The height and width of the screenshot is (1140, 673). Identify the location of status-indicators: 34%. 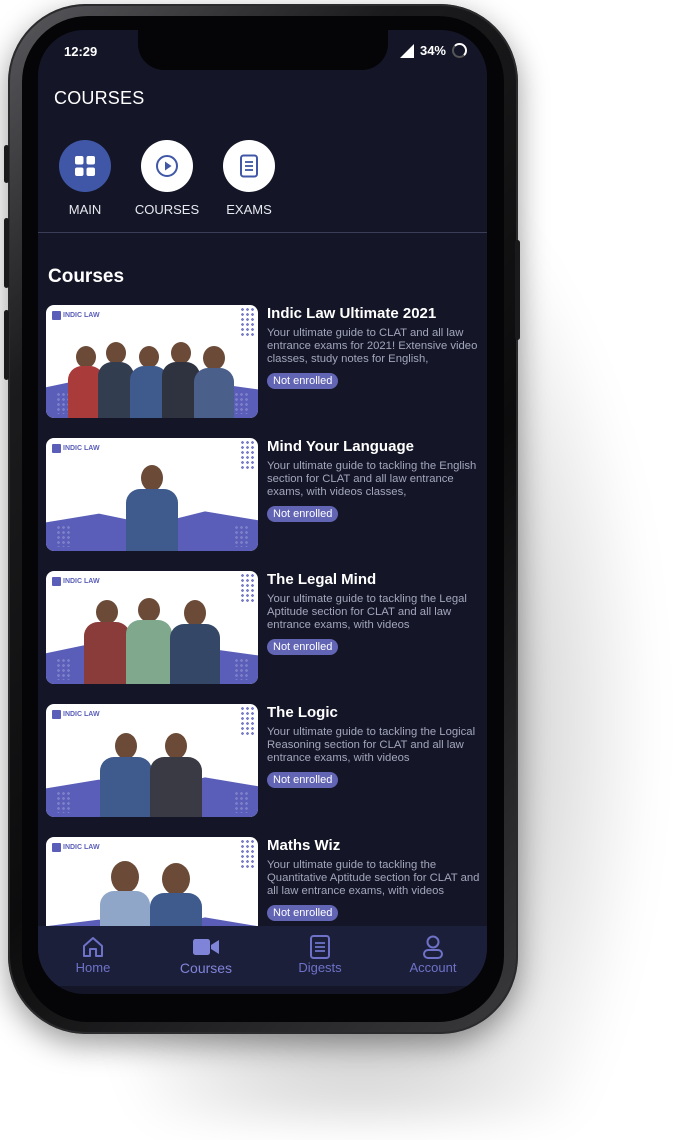
(433, 50).